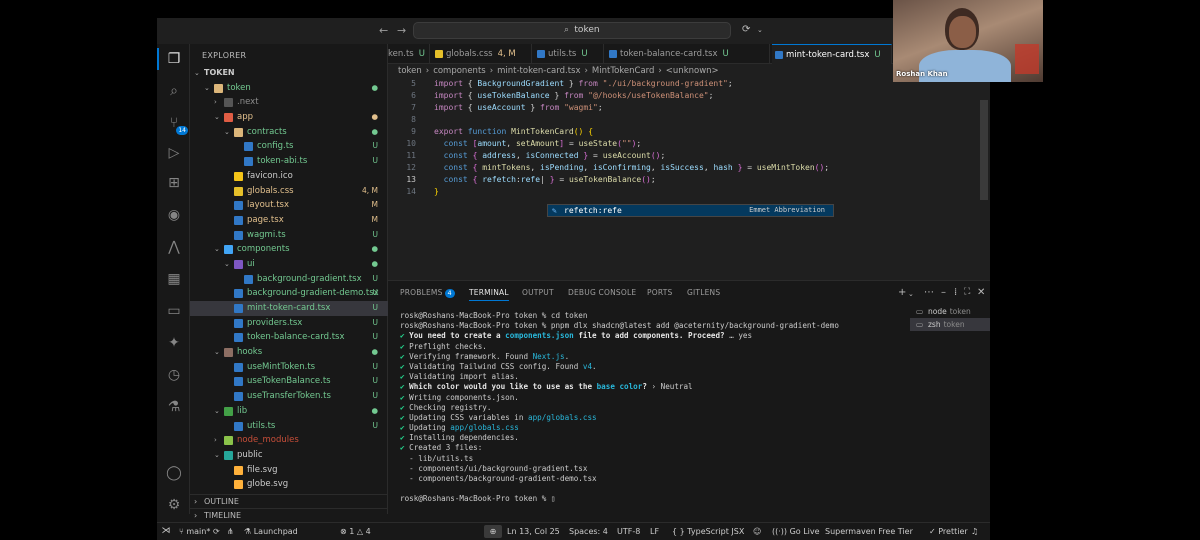 This screenshot has height=540, width=1200. Describe the element at coordinates (401, 30) in the screenshot. I see `forward-arrow-icon: →` at that location.